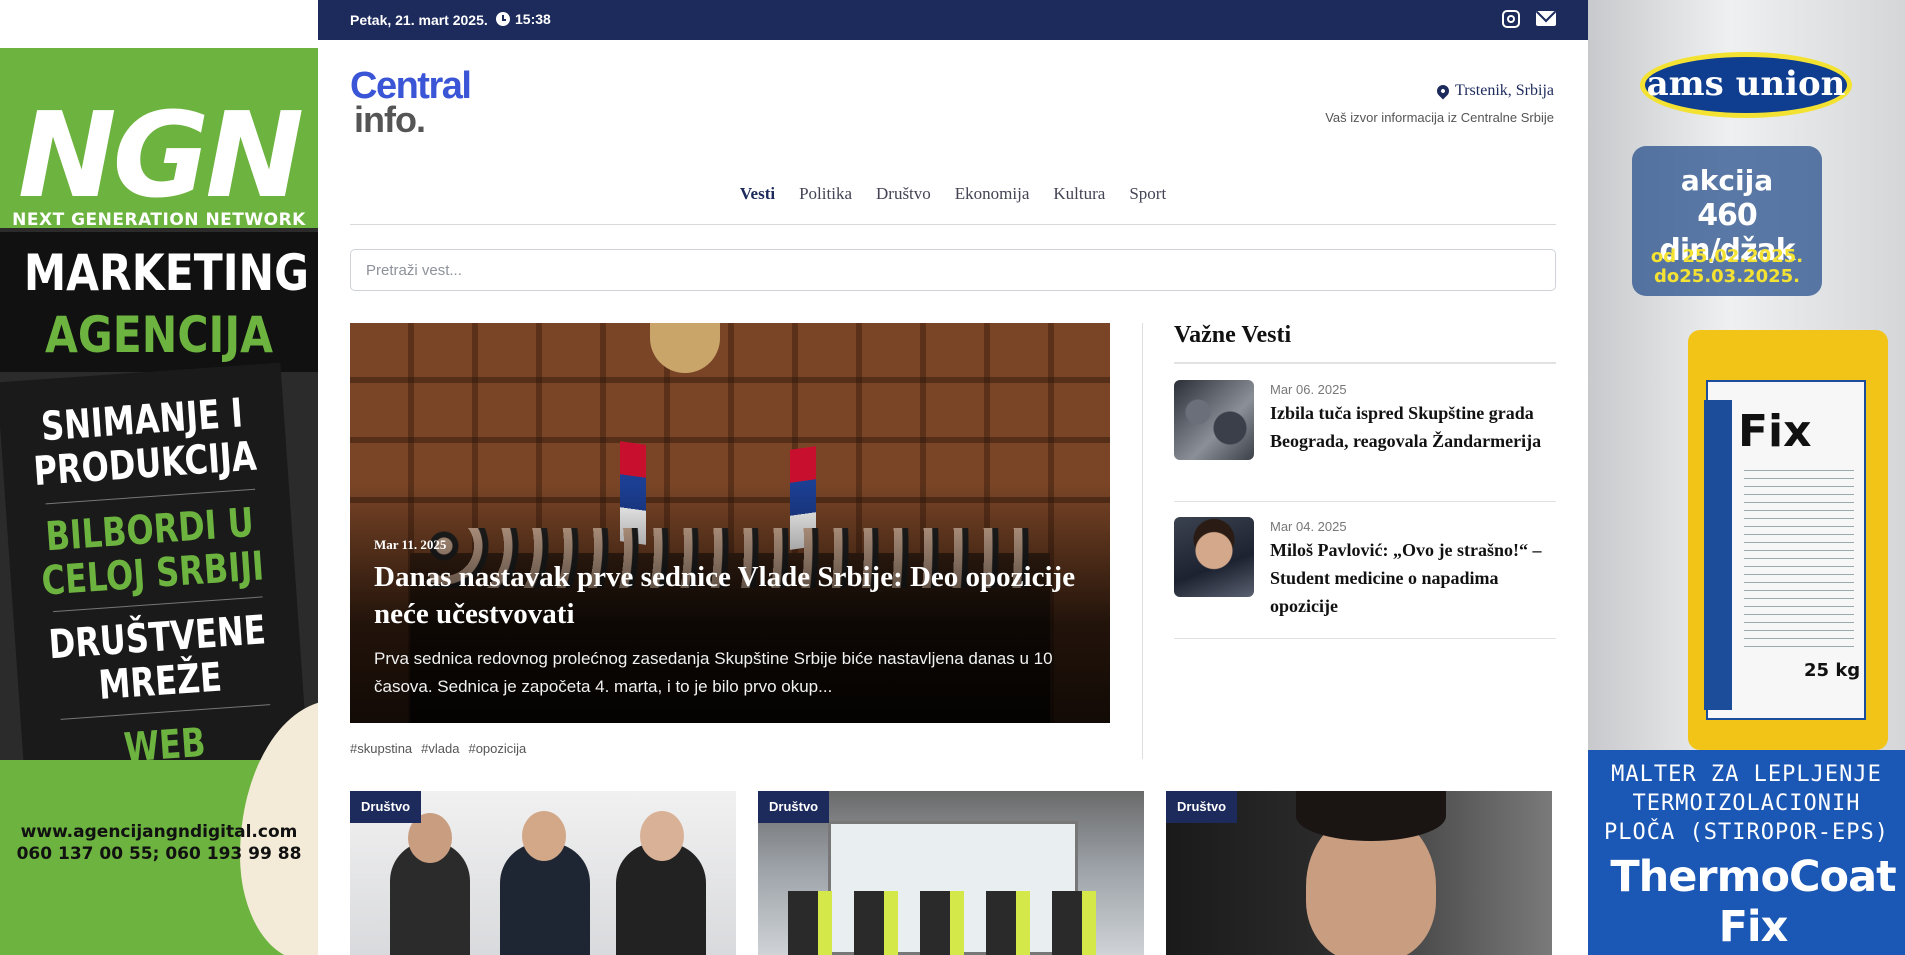 The image size is (1905, 955). What do you see at coordinates (159, 220) in the screenshot?
I see `ngn-logo-subtitle: NEXT GENERATION NETWORK` at bounding box center [159, 220].